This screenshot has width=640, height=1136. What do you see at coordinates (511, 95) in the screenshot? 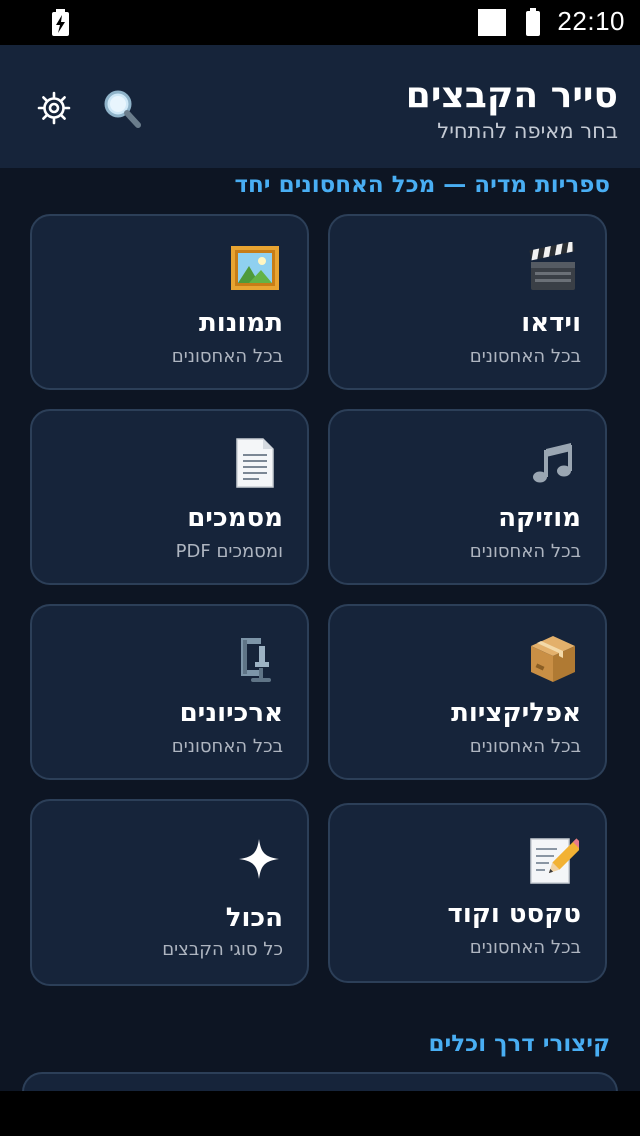
I see `app-title: סייר הקבצים` at bounding box center [511, 95].